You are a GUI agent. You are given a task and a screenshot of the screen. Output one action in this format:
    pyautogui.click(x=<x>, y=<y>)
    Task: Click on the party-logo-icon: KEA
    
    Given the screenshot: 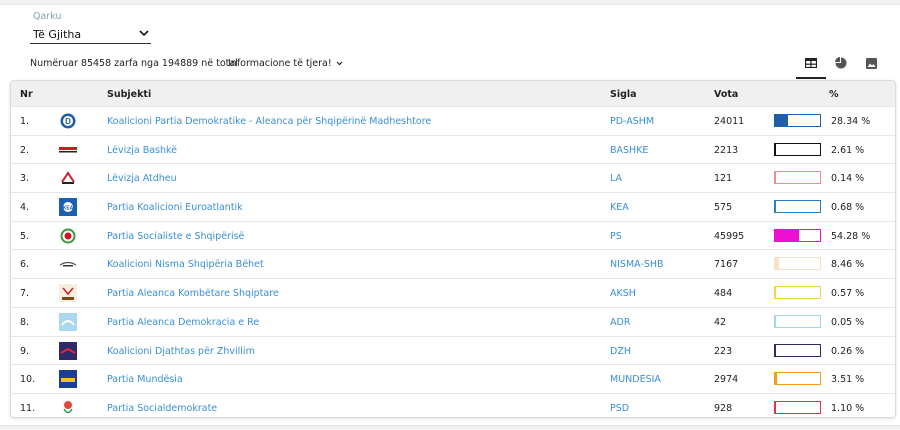 What is the action you would take?
    pyautogui.click(x=68, y=207)
    